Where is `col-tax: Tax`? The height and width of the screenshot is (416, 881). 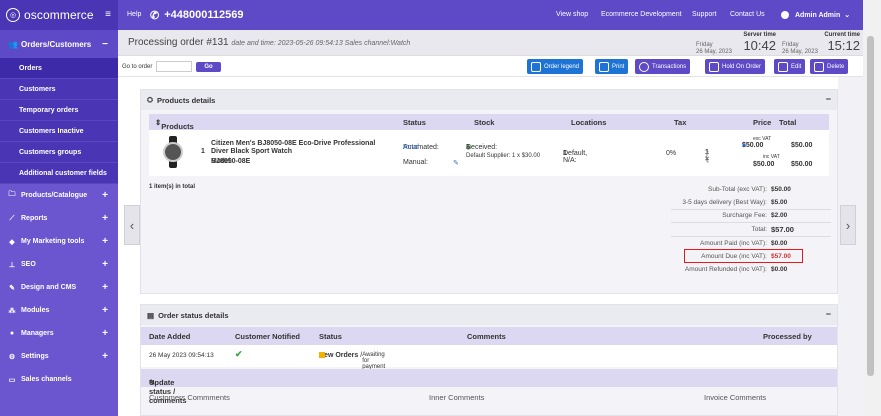 col-tax: Tax is located at coordinates (680, 122).